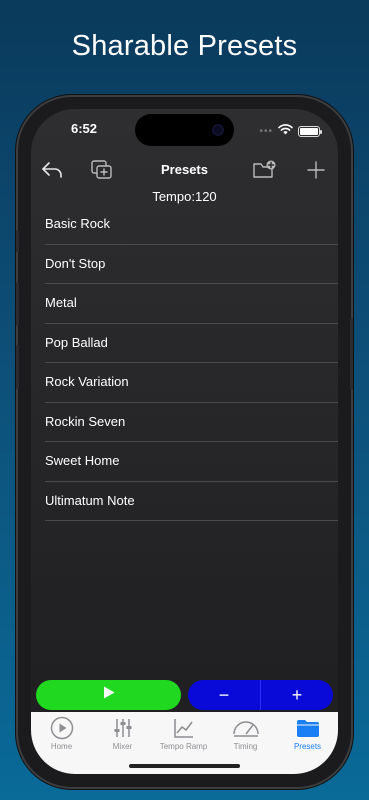  Describe the element at coordinates (184, 225) in the screenshot. I see `list-item: Basic Rock` at that location.